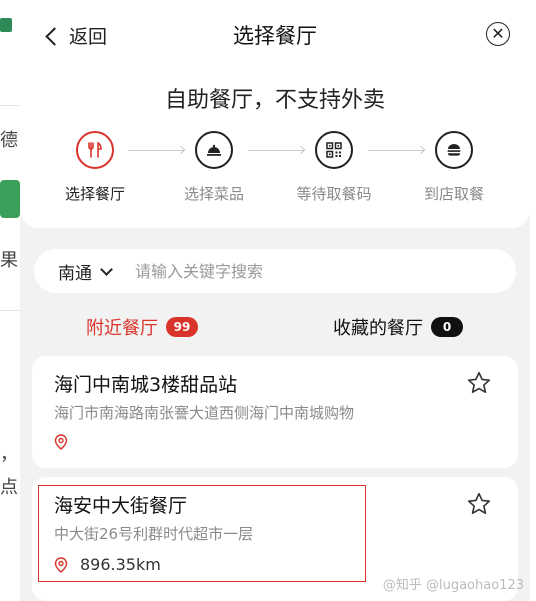 The height and width of the screenshot is (601, 536). I want to click on restaurant-name: 海门中南城3楼甜品站, so click(146, 385).